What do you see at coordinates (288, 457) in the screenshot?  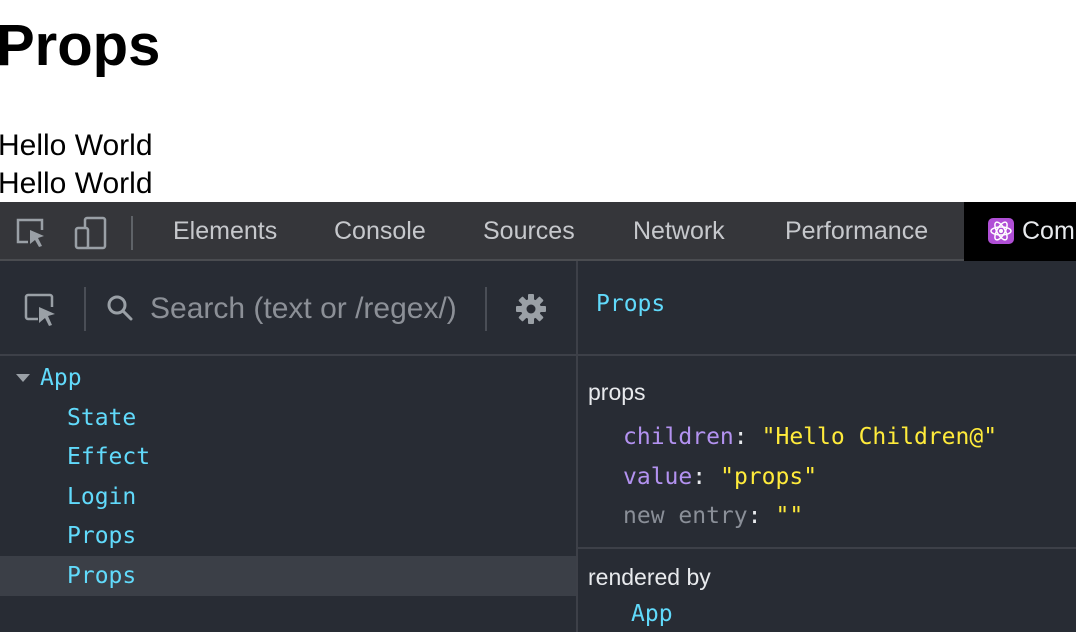 I see `tree-item-effect: Effect` at bounding box center [288, 457].